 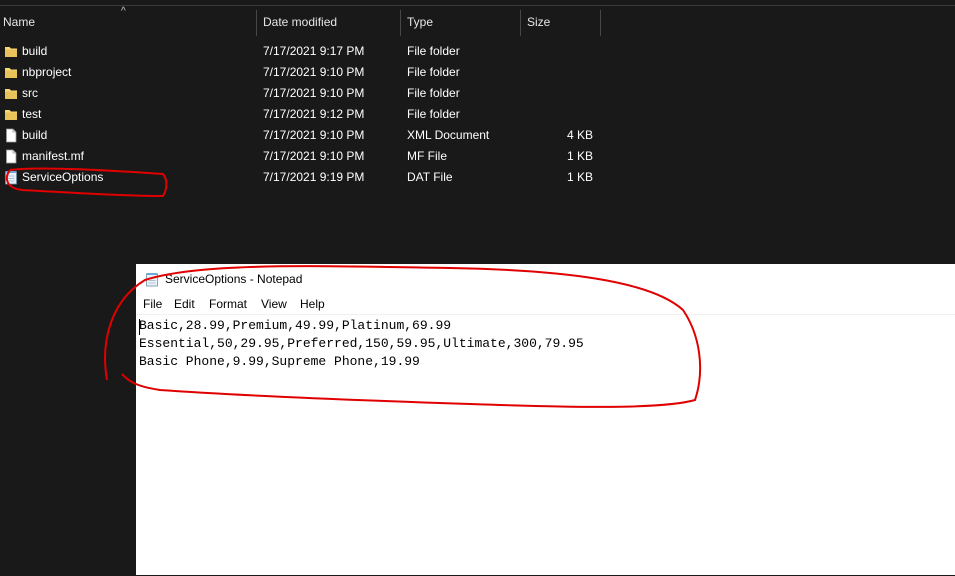 What do you see at coordinates (295, 325) in the screenshot?
I see `text-line: Basic,28.99,Premium,49.99,Platinum,69.99` at bounding box center [295, 325].